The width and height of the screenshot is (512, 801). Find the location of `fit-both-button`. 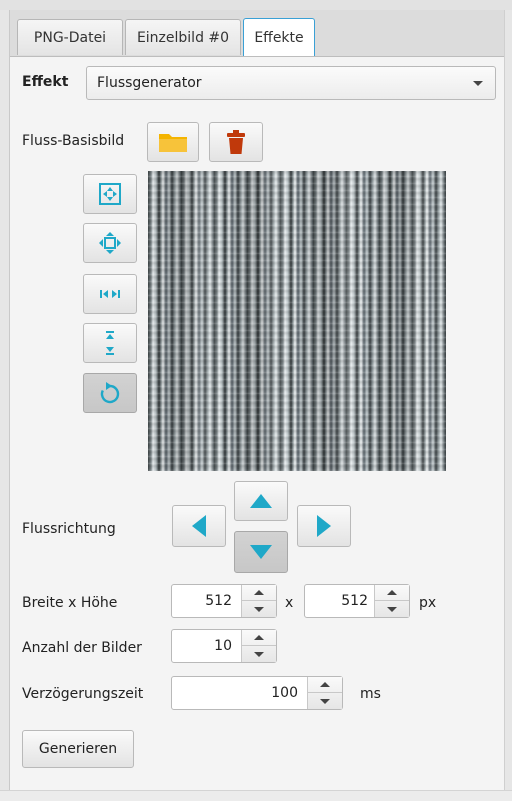

fit-both-button is located at coordinates (110, 194).